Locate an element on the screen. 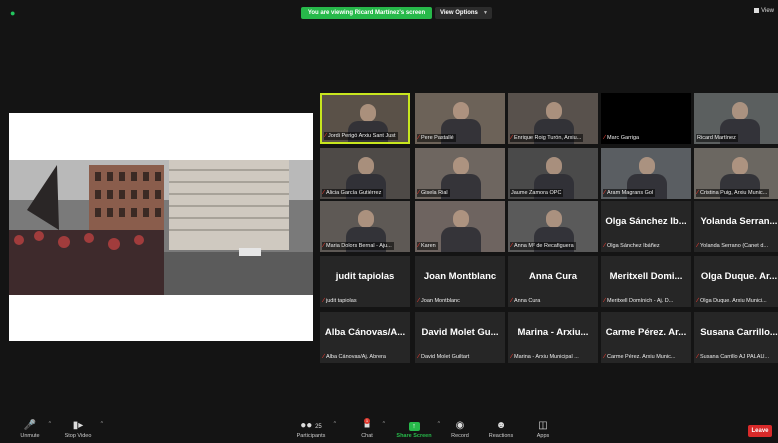  participant-tile: ∕ Aram Magrans Gol is located at coordinates (646, 173).